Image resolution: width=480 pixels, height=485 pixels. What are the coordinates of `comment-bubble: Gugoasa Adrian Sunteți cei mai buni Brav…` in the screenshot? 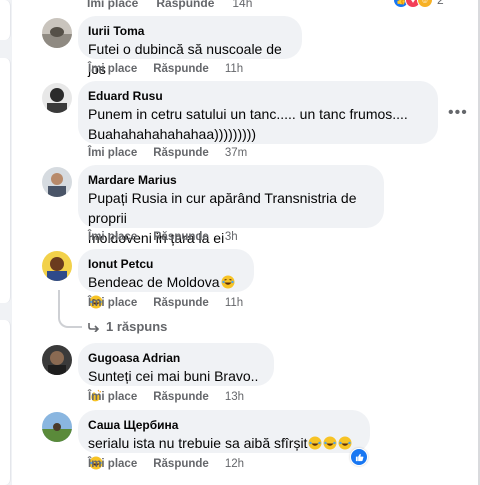 It's located at (176, 372).